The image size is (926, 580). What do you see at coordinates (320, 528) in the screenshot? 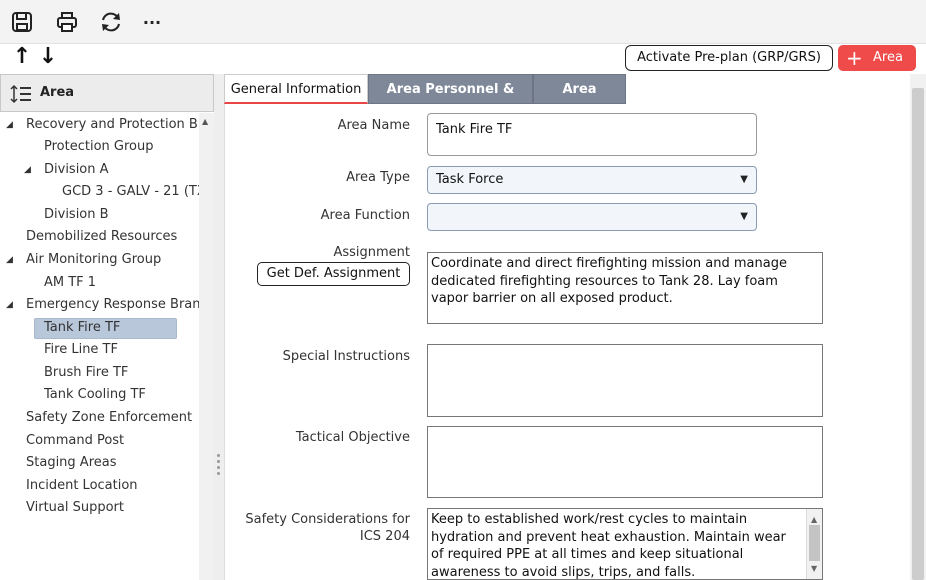
I see `safety-considerations-label: Safety Considerations for ICS 204` at bounding box center [320, 528].